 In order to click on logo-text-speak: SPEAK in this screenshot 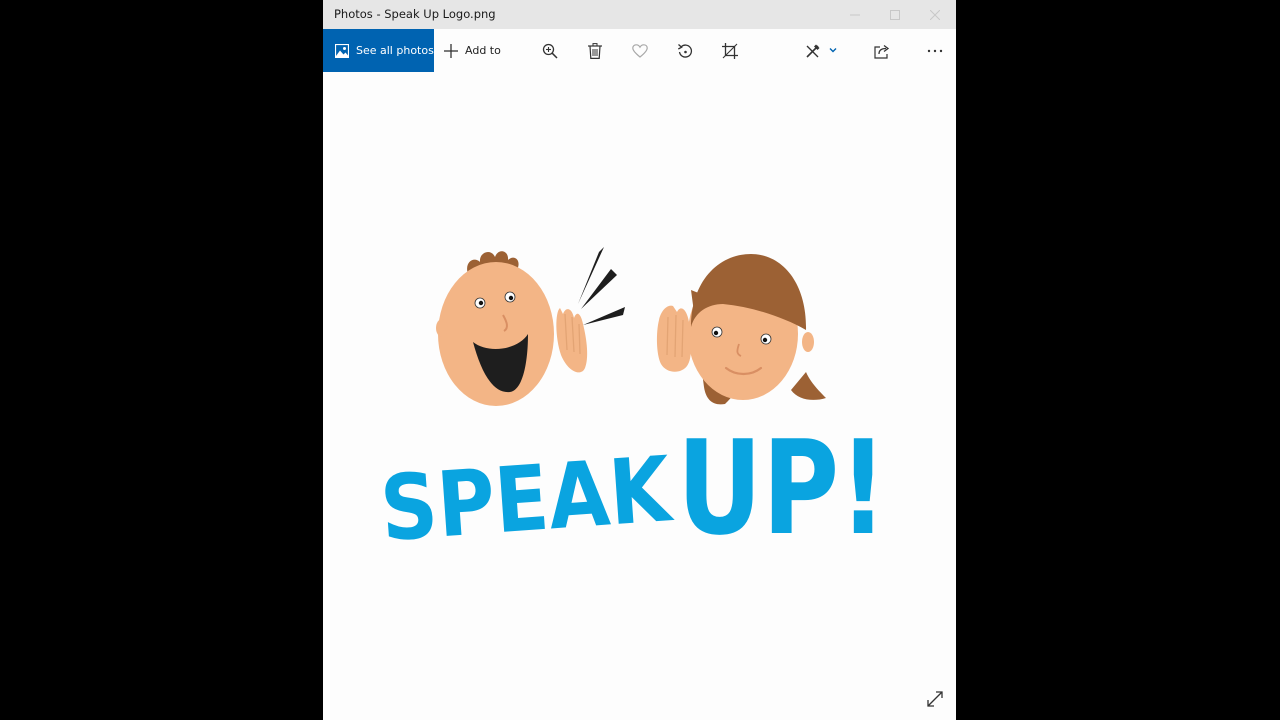, I will do `click(526, 499)`.